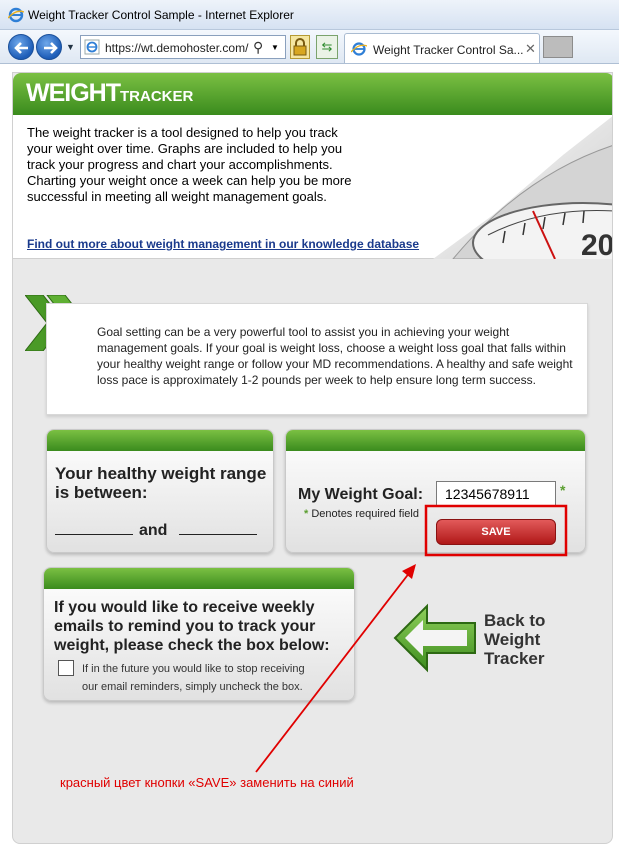 The height and width of the screenshot is (852, 619). I want to click on back-button, so click(21, 47).